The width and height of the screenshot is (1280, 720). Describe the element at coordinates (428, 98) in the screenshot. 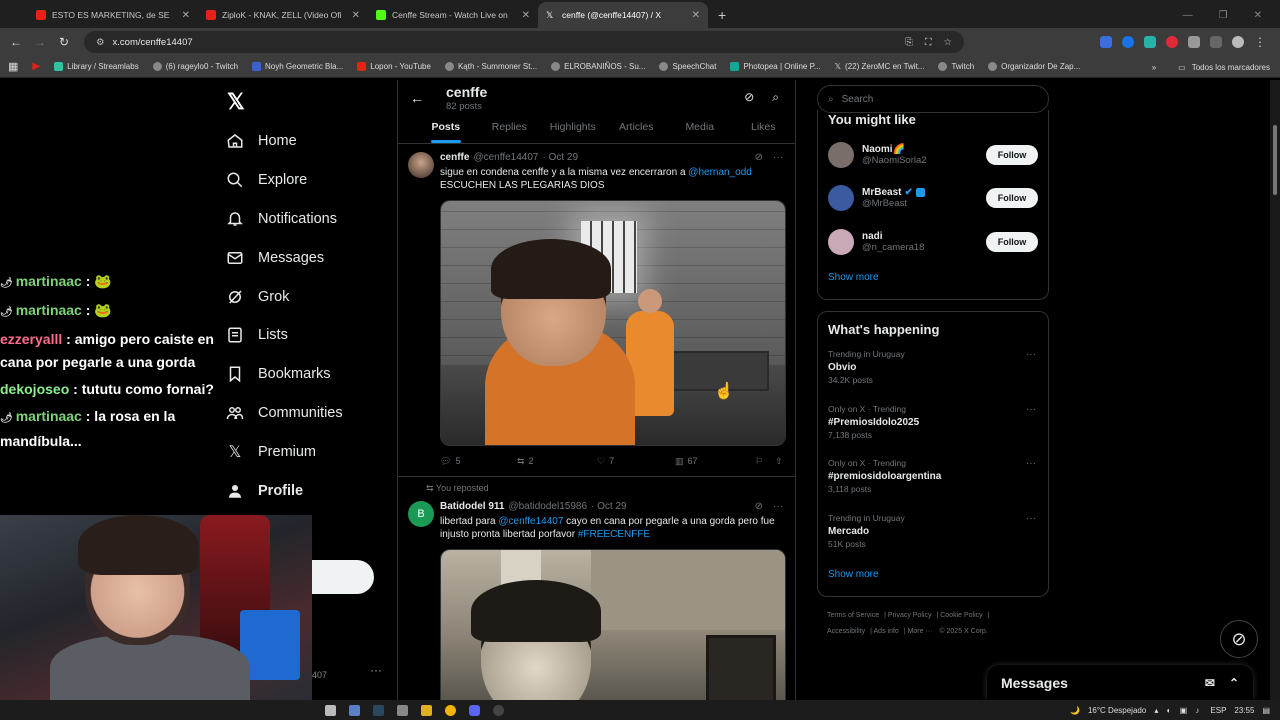

I see `back-arrow-icon: ←` at that location.